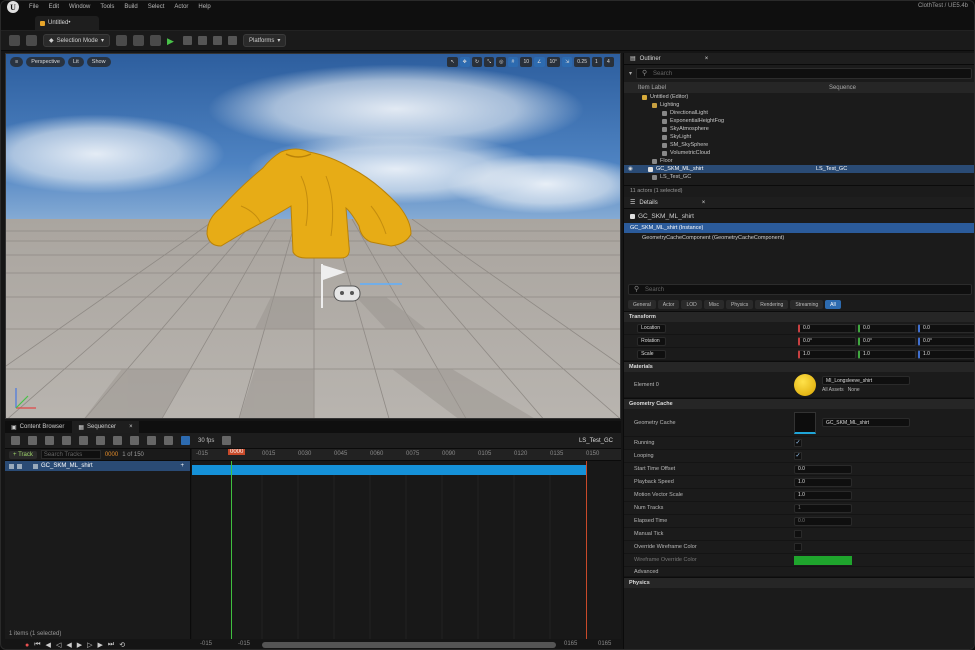  What do you see at coordinates (155, 40) in the screenshot?
I see `cinematics-icon` at bounding box center [155, 40].